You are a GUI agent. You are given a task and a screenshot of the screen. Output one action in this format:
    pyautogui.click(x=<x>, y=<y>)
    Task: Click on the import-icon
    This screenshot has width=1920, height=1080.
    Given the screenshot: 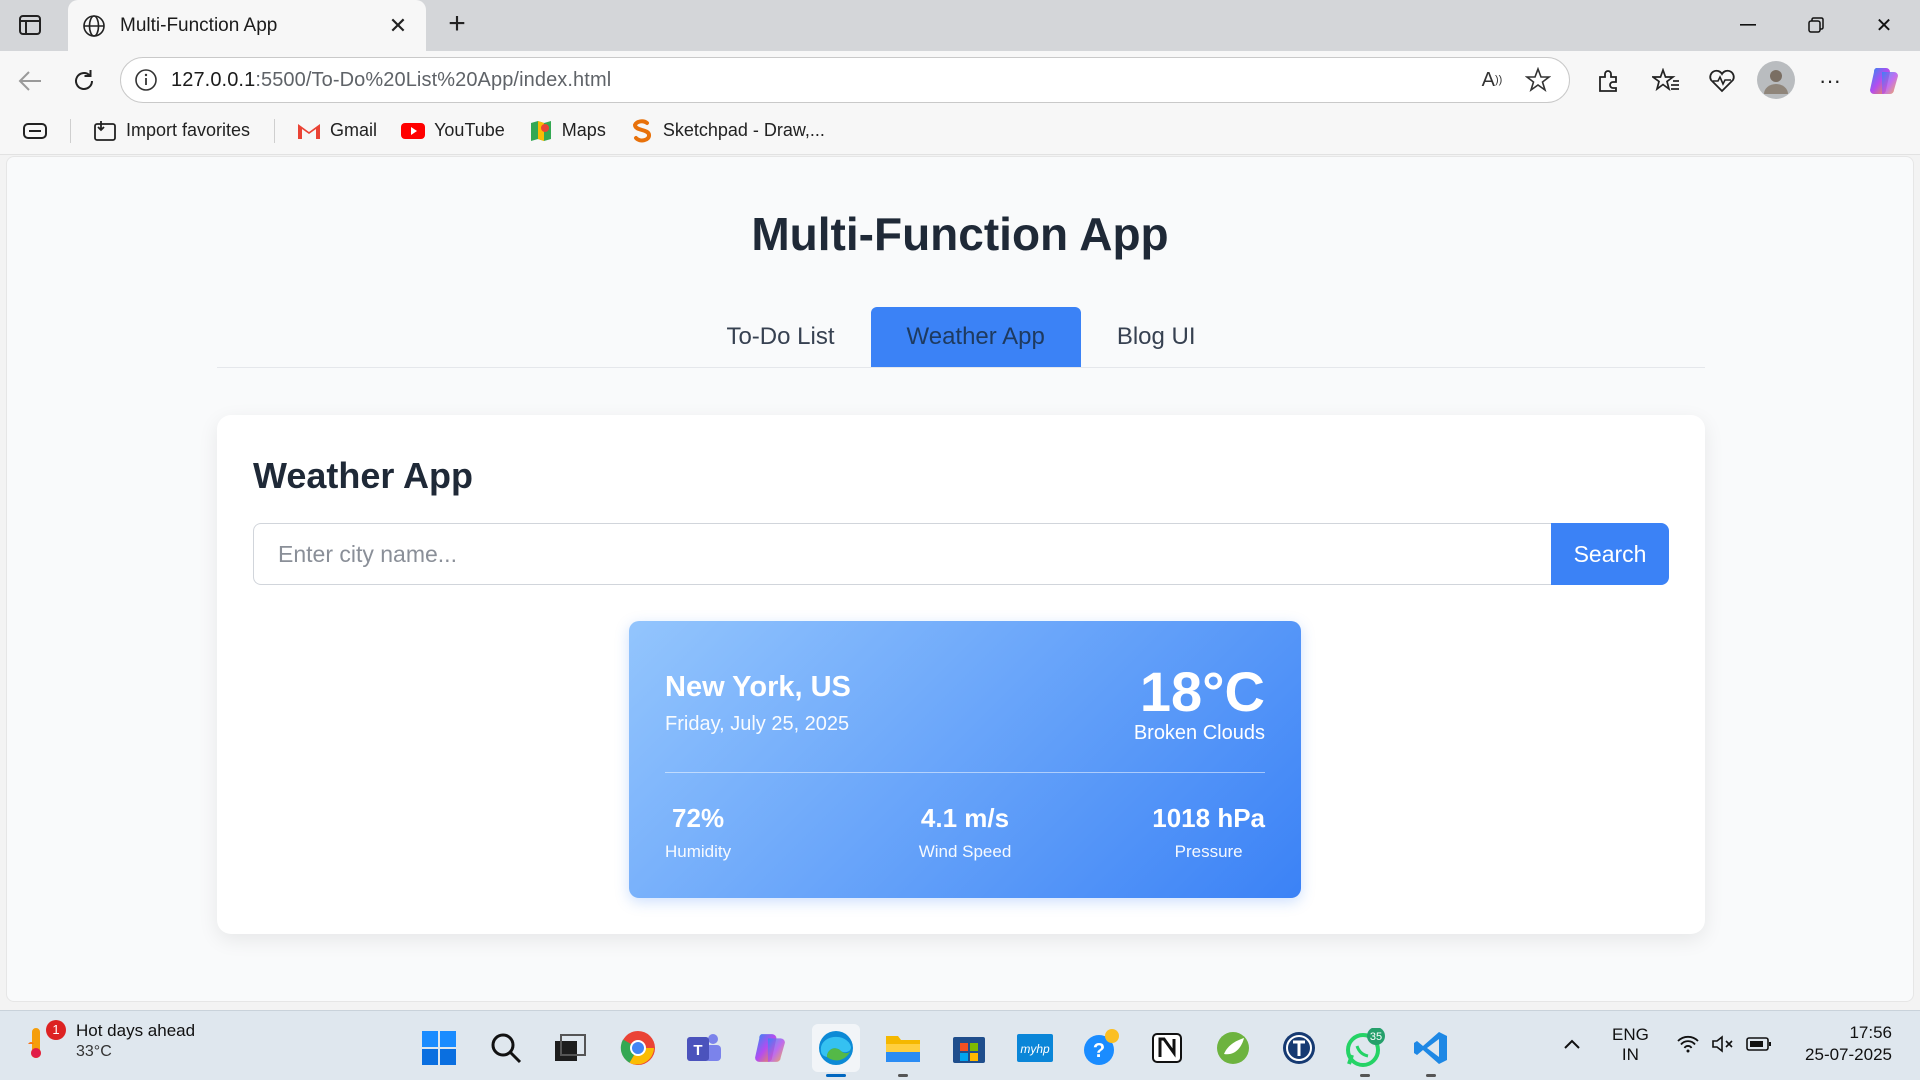 What is the action you would take?
    pyautogui.click(x=105, y=131)
    